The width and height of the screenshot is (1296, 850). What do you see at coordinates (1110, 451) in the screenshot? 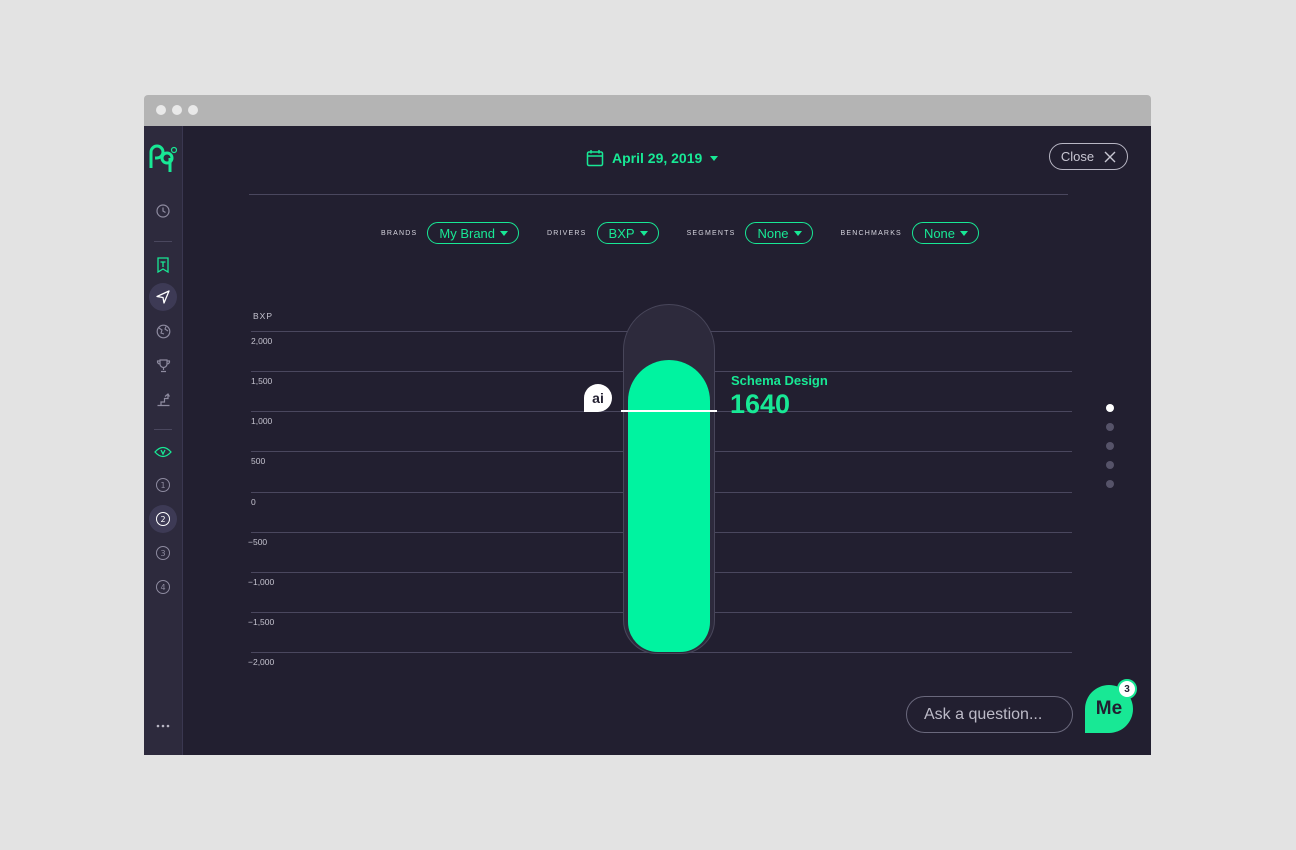
I see `slide-pager` at bounding box center [1110, 451].